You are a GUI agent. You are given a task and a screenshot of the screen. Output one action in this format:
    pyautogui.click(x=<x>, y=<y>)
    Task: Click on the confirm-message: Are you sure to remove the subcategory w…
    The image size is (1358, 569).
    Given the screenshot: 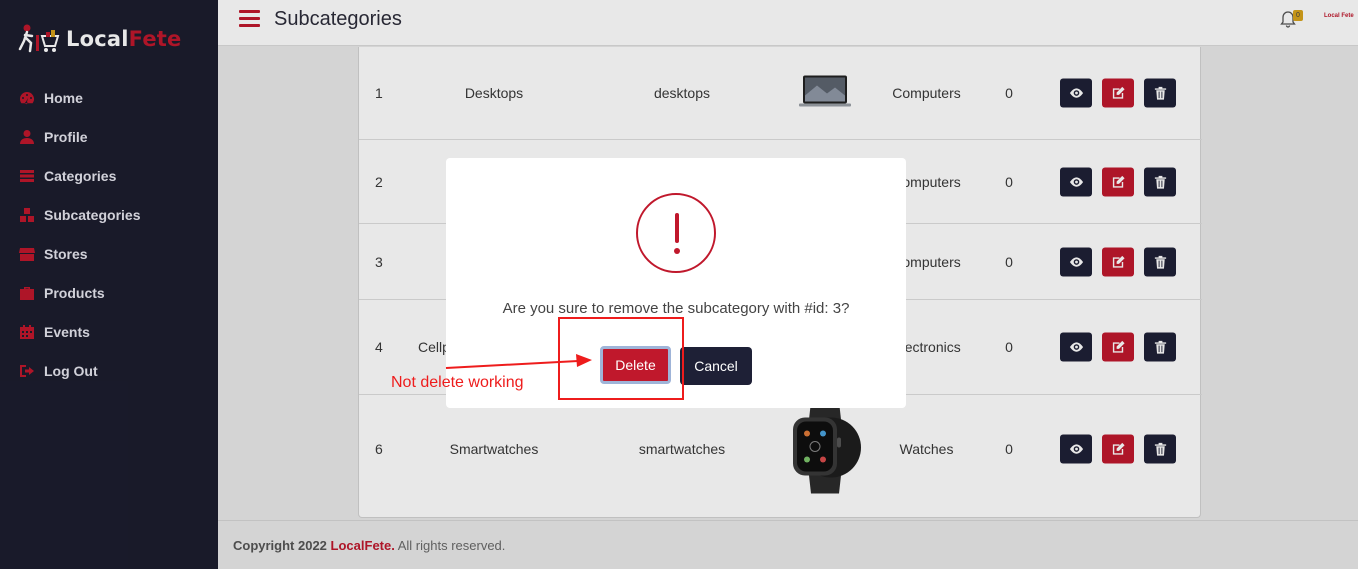 What is the action you would take?
    pyautogui.click(x=676, y=308)
    